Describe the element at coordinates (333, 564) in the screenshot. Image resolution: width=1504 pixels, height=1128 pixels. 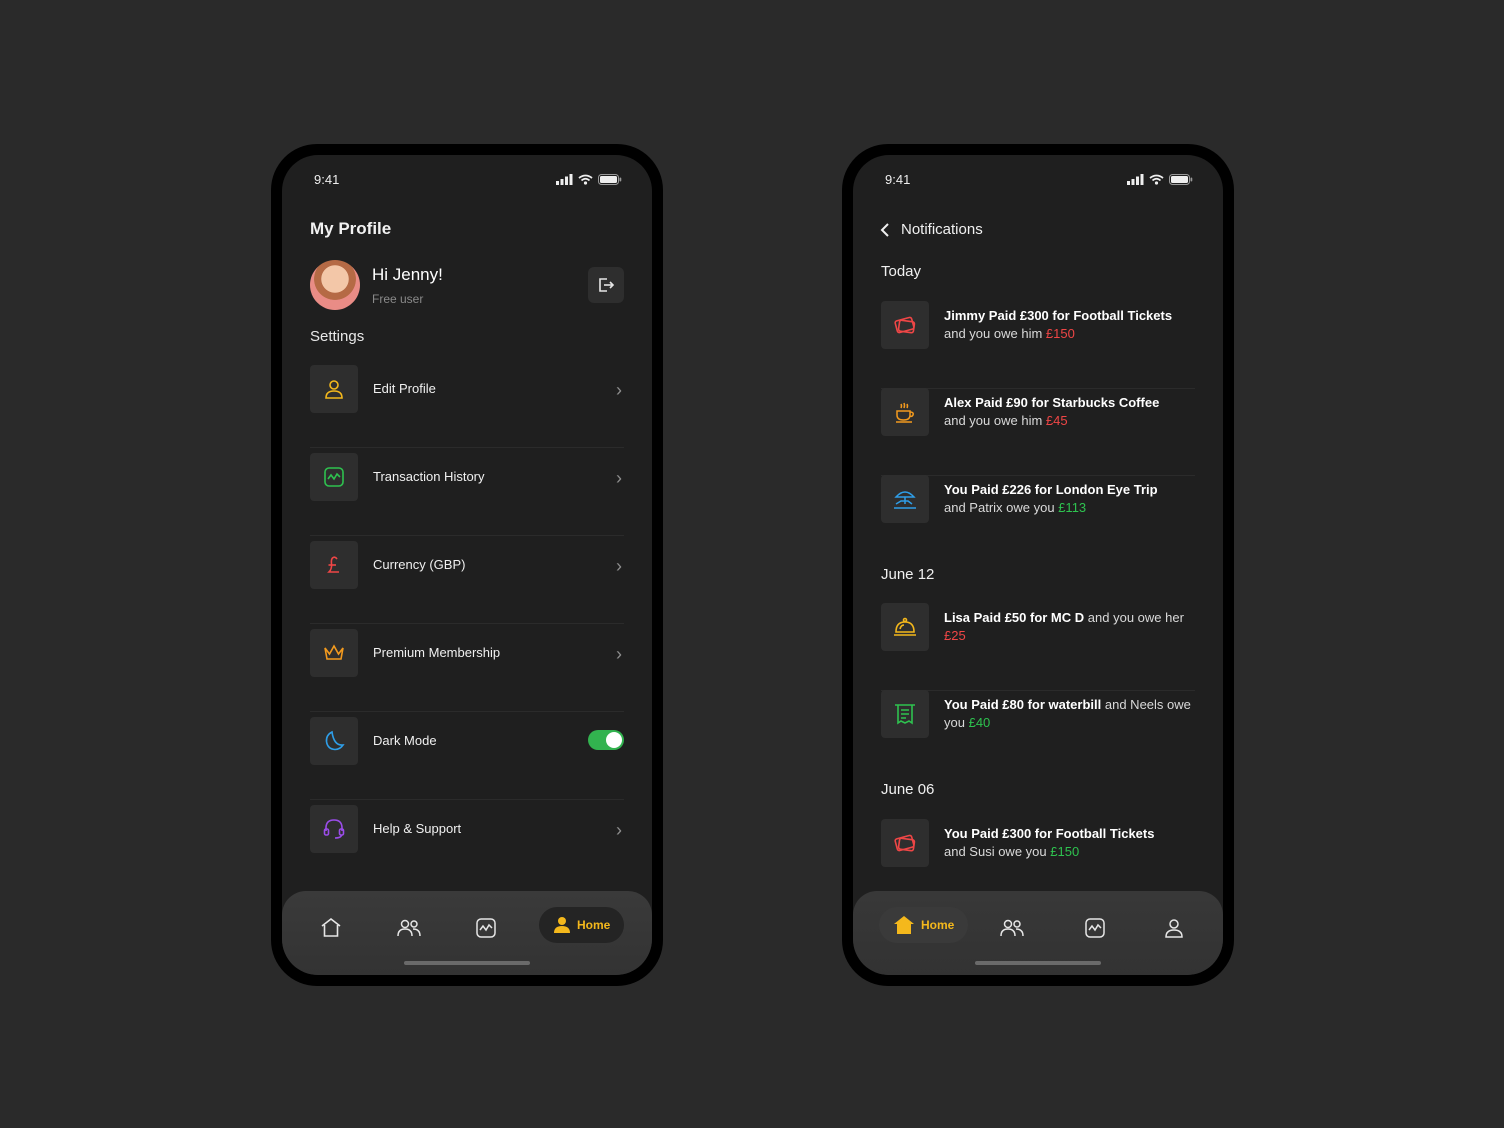
I see `pound-icon` at that location.